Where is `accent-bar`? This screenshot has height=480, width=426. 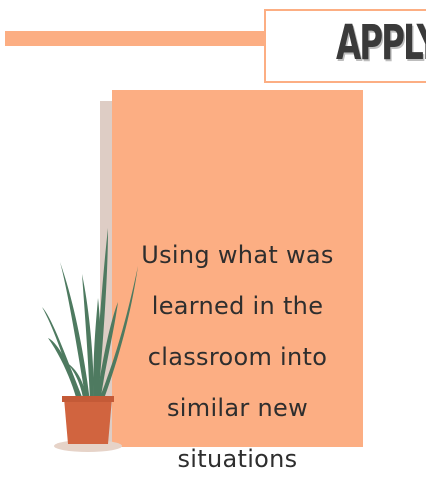 accent-bar is located at coordinates (136, 38).